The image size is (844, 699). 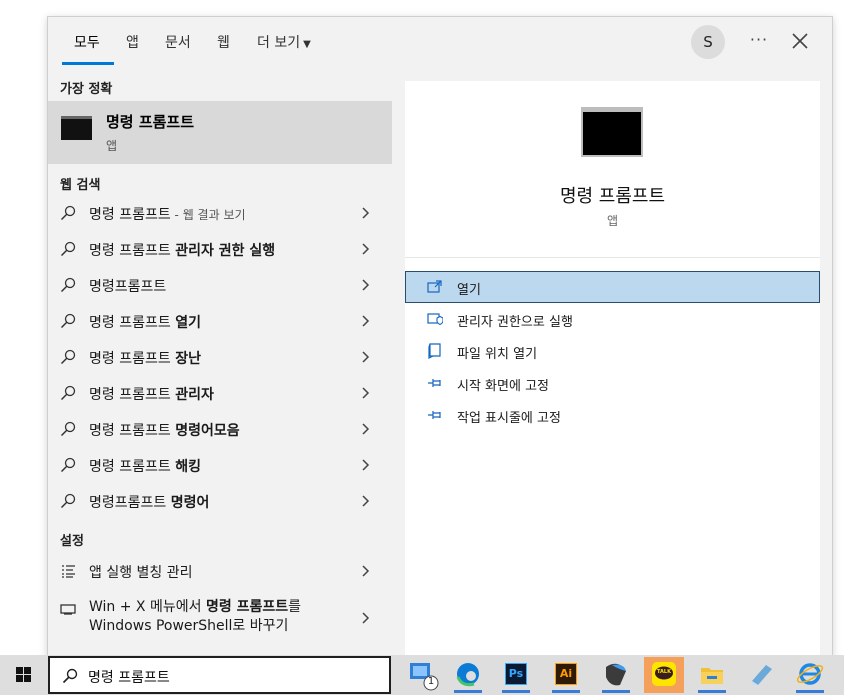 I want to click on web-result-label: 명령 프롬프트 - 웹 결과 보기, so click(x=167, y=214).